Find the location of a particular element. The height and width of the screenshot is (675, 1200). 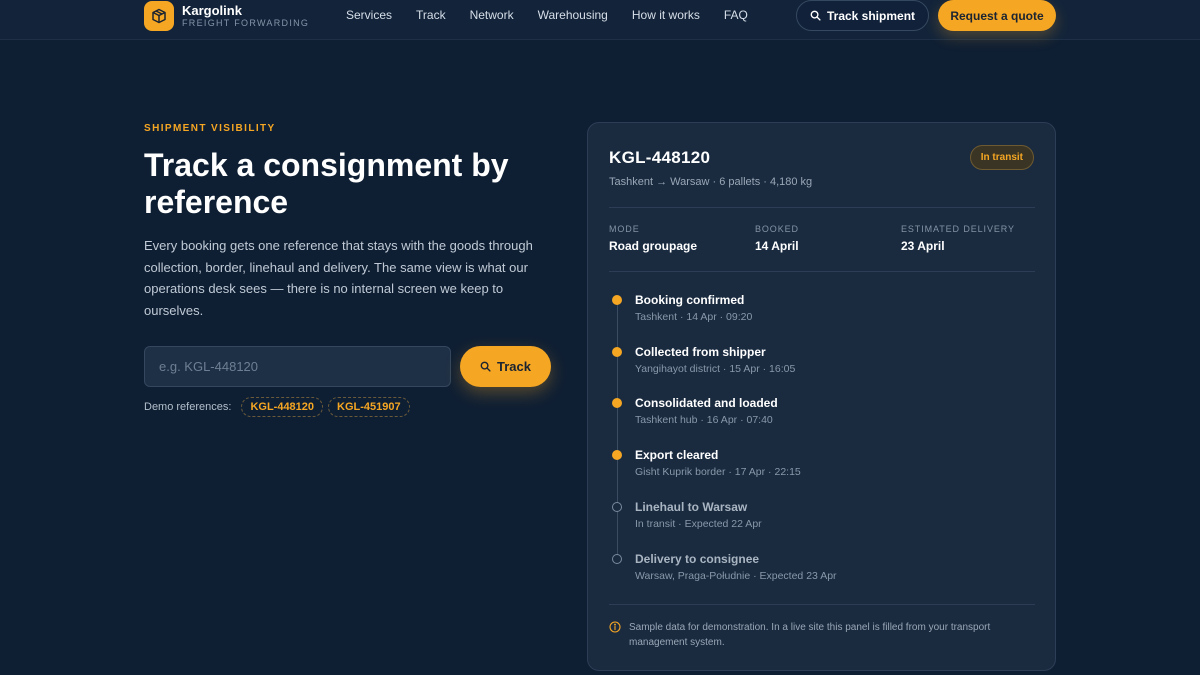

nav-link-how-it-works: How it works is located at coordinates (666, 15).